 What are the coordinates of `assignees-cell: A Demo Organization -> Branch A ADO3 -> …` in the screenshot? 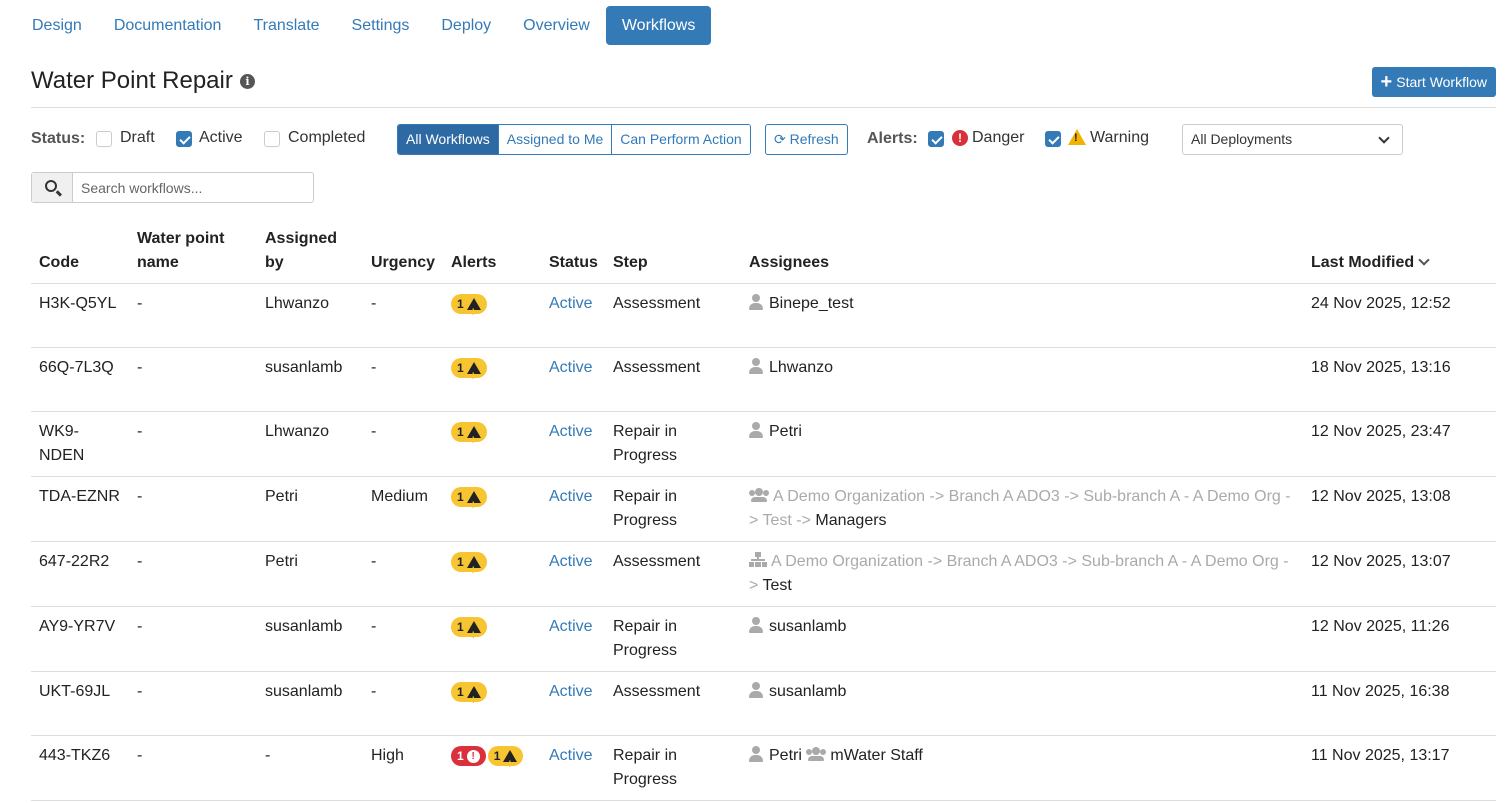 It's located at (1022, 509).